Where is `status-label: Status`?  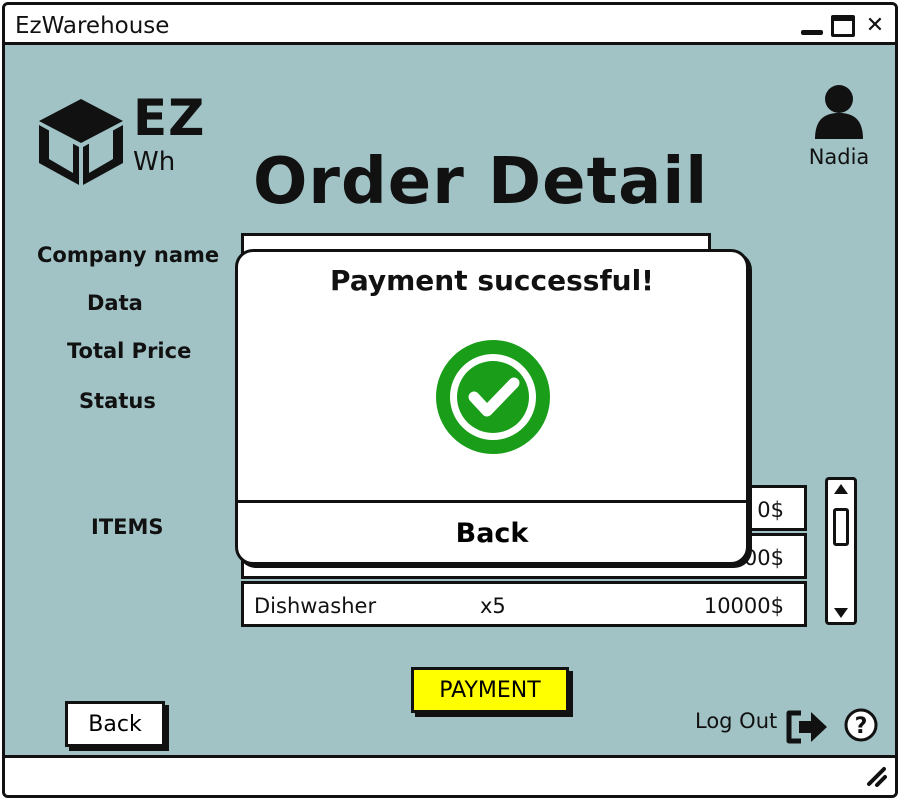
status-label: Status is located at coordinates (117, 401).